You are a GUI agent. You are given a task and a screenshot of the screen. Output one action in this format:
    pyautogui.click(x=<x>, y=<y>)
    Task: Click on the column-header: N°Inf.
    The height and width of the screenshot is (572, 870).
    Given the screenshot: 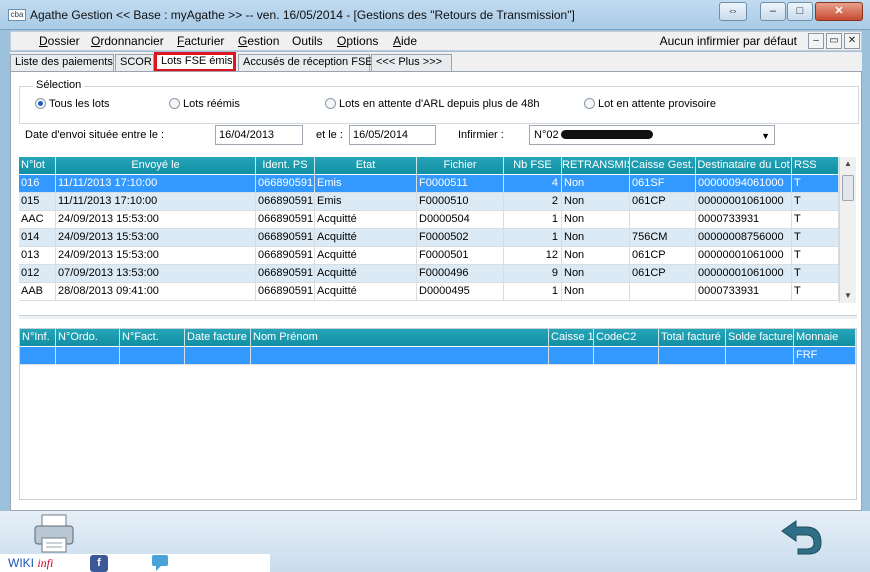 What is the action you would take?
    pyautogui.click(x=38, y=337)
    